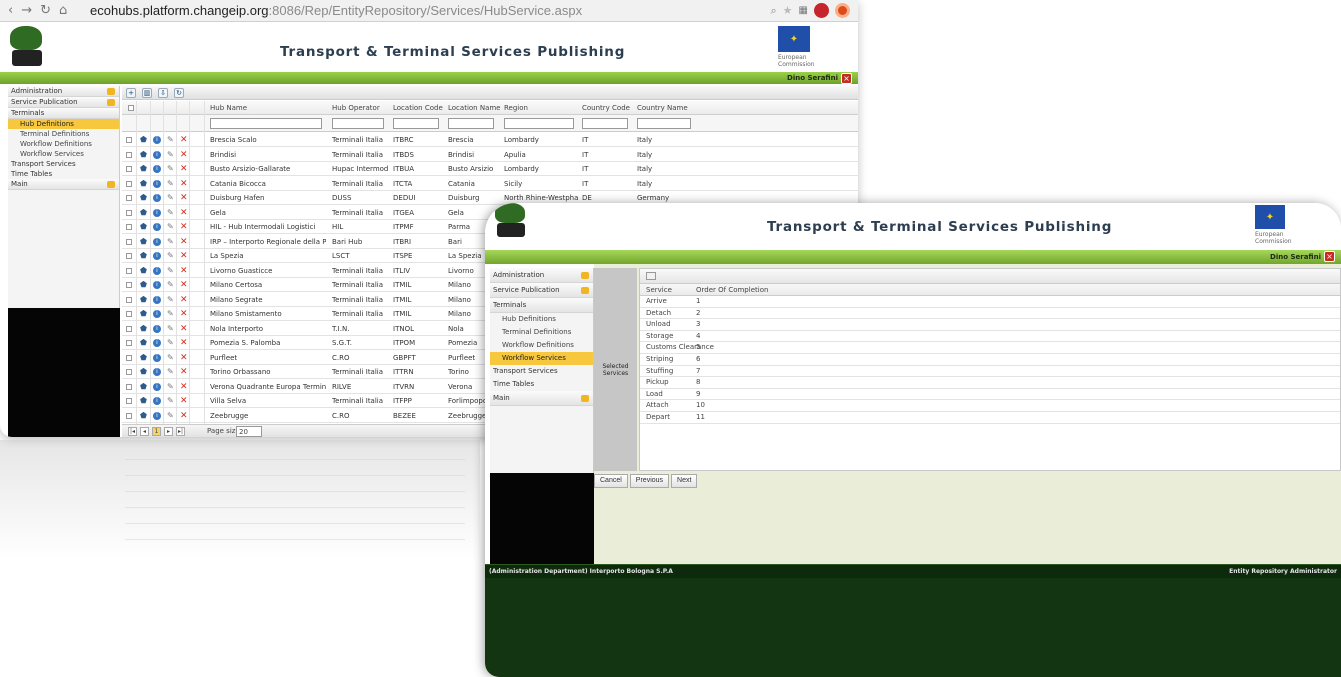  What do you see at coordinates (63, 91) in the screenshot?
I see `menu-administration: Administration` at bounding box center [63, 91].